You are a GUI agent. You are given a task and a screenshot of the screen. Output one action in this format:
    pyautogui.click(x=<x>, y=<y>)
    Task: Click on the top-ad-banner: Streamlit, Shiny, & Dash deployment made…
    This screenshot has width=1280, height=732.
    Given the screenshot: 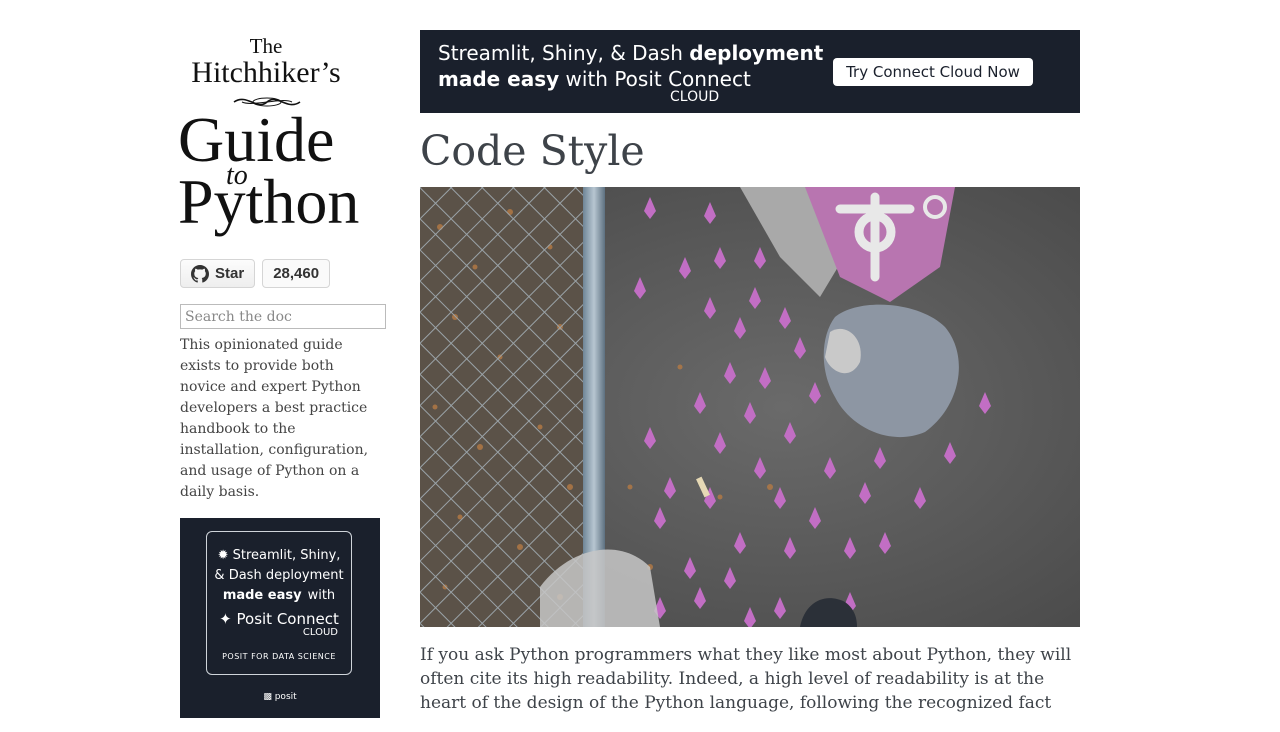 What is the action you would take?
    pyautogui.click(x=750, y=71)
    